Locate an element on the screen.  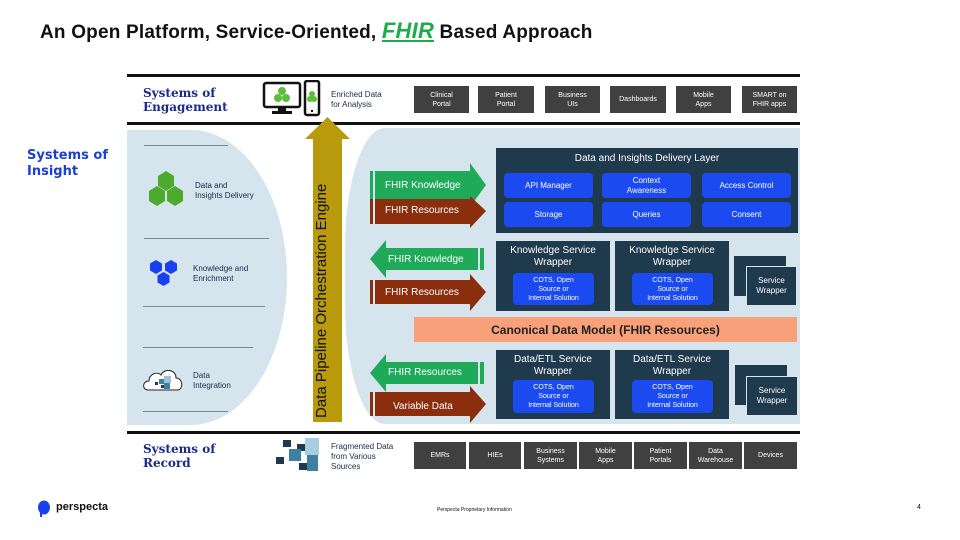
layer-line2: Enrichment is located at coordinates (213, 278).